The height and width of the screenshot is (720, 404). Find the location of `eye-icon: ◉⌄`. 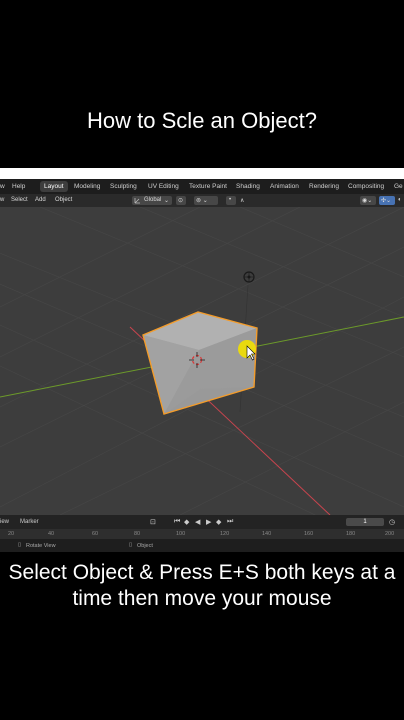

eye-icon: ◉⌄ is located at coordinates (367, 201).